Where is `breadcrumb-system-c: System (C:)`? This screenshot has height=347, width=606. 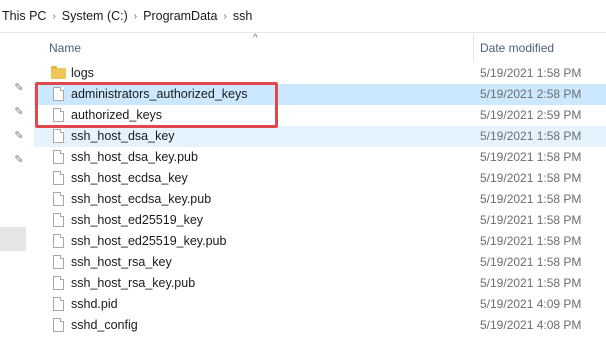
breadcrumb-system-c: System (C:) is located at coordinates (95, 16).